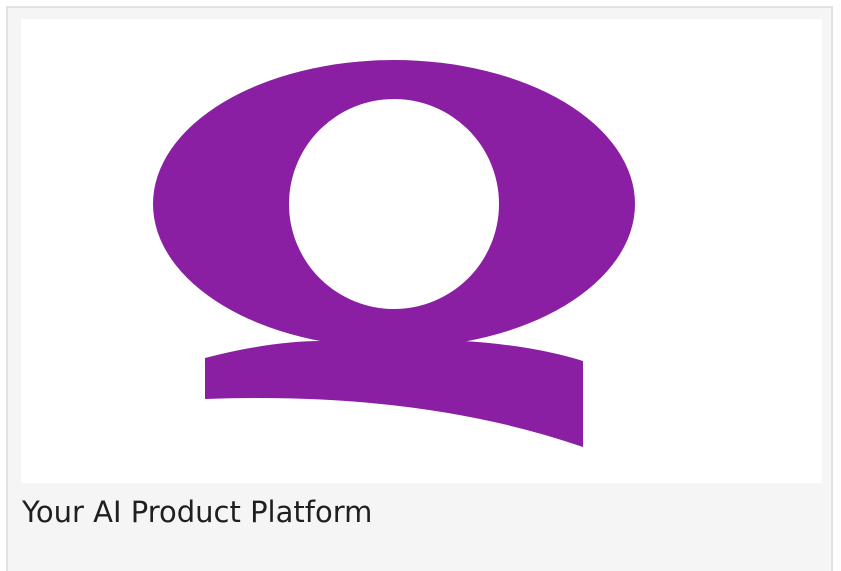 Image resolution: width=841 pixels, height=571 pixels. Describe the element at coordinates (394, 394) in the screenshot. I see `q-logo-tail` at that location.